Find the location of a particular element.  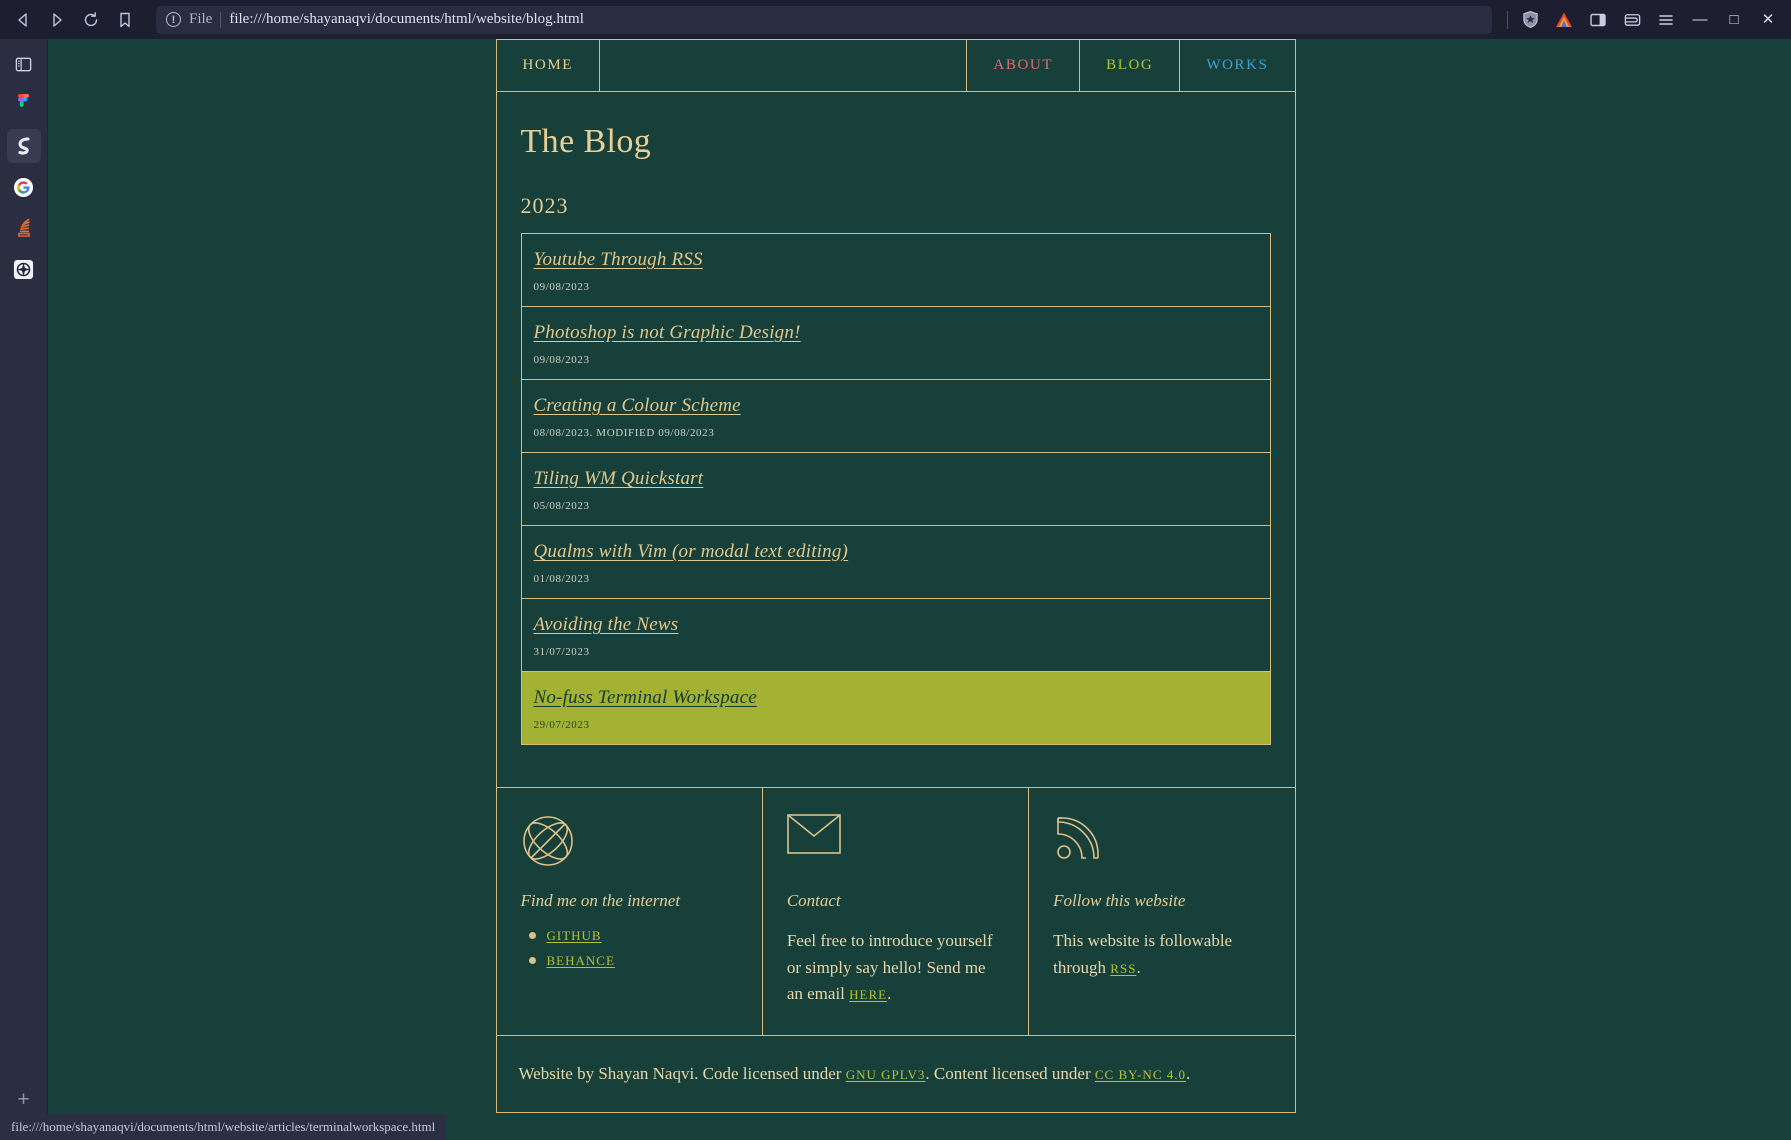

list-item: GITHUB is located at coordinates (633, 936).